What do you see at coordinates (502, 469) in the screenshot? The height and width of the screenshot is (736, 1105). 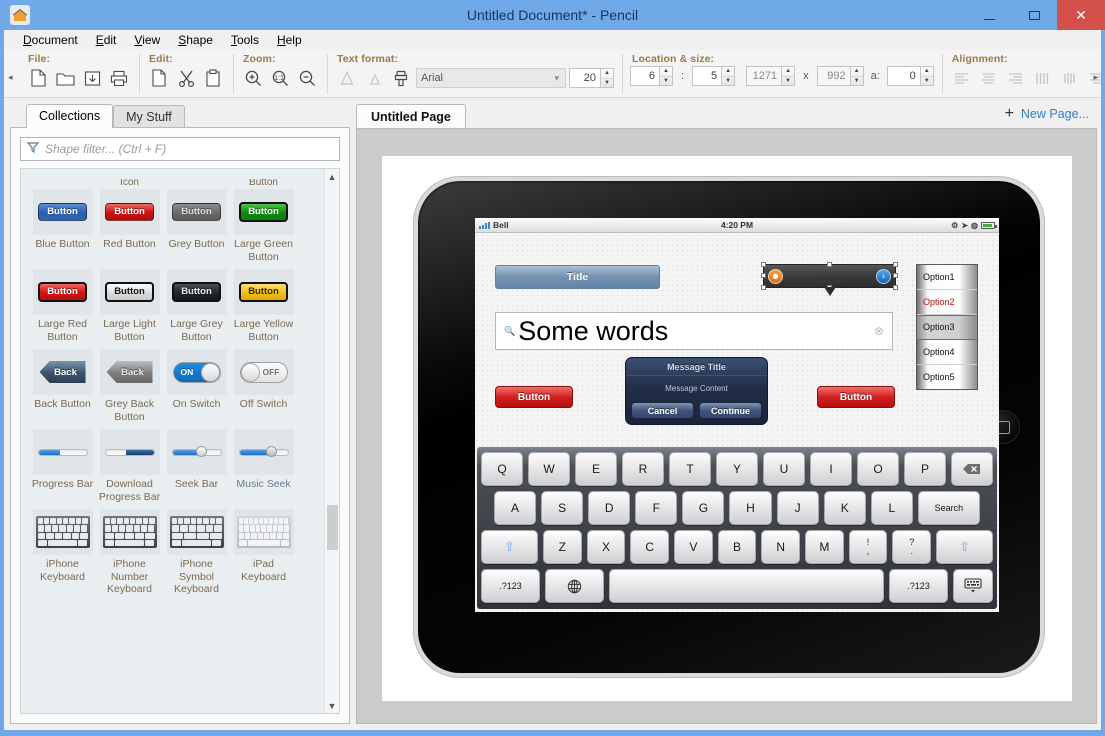 I see `key-q: Q` at bounding box center [502, 469].